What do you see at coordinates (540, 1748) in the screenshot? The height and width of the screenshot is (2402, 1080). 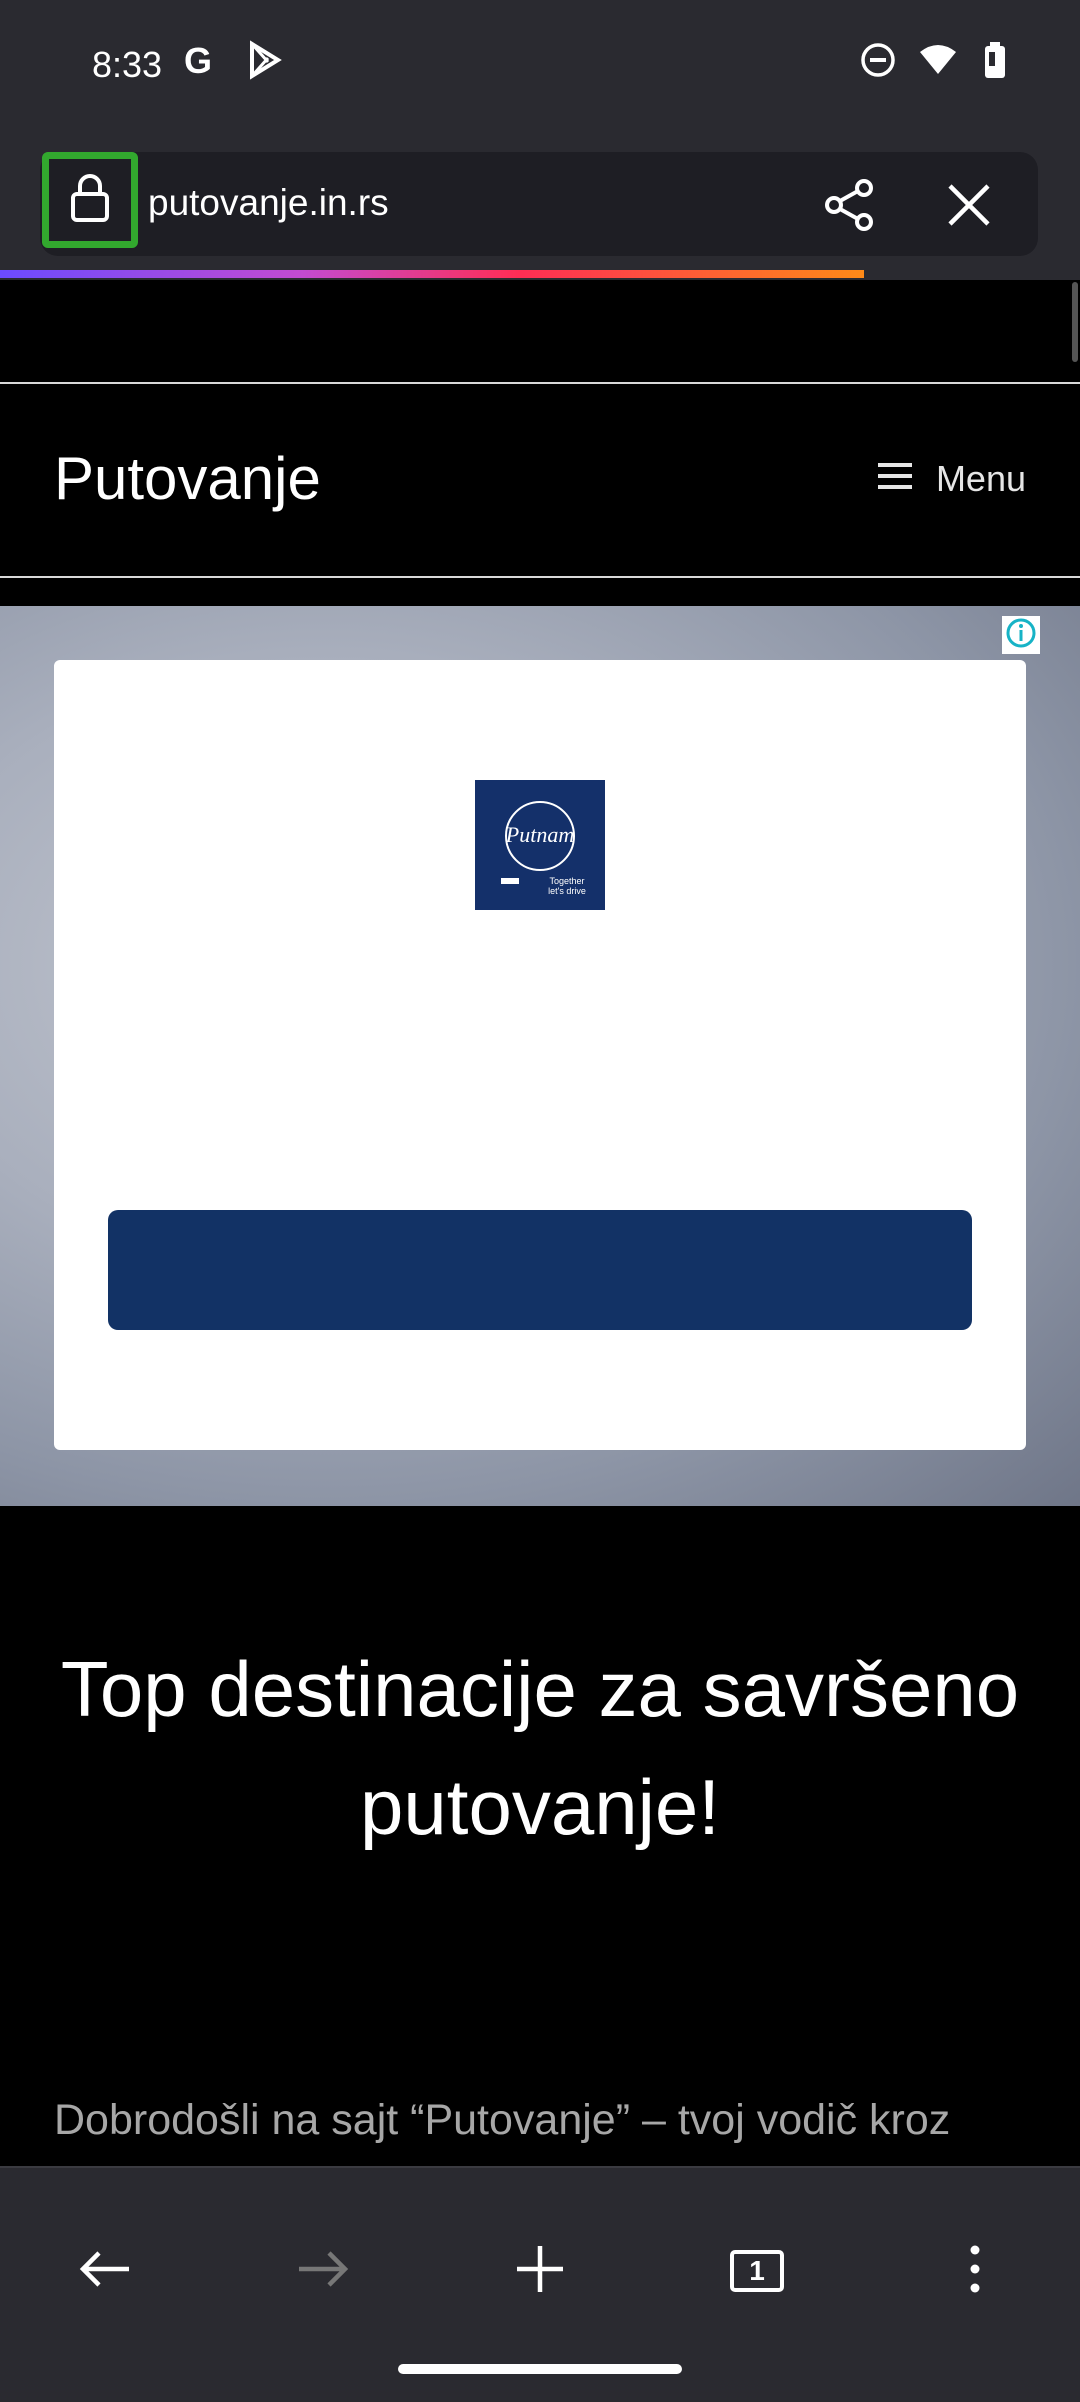 I see `page-headline: Top destinacije za savršeno putovanje!` at bounding box center [540, 1748].